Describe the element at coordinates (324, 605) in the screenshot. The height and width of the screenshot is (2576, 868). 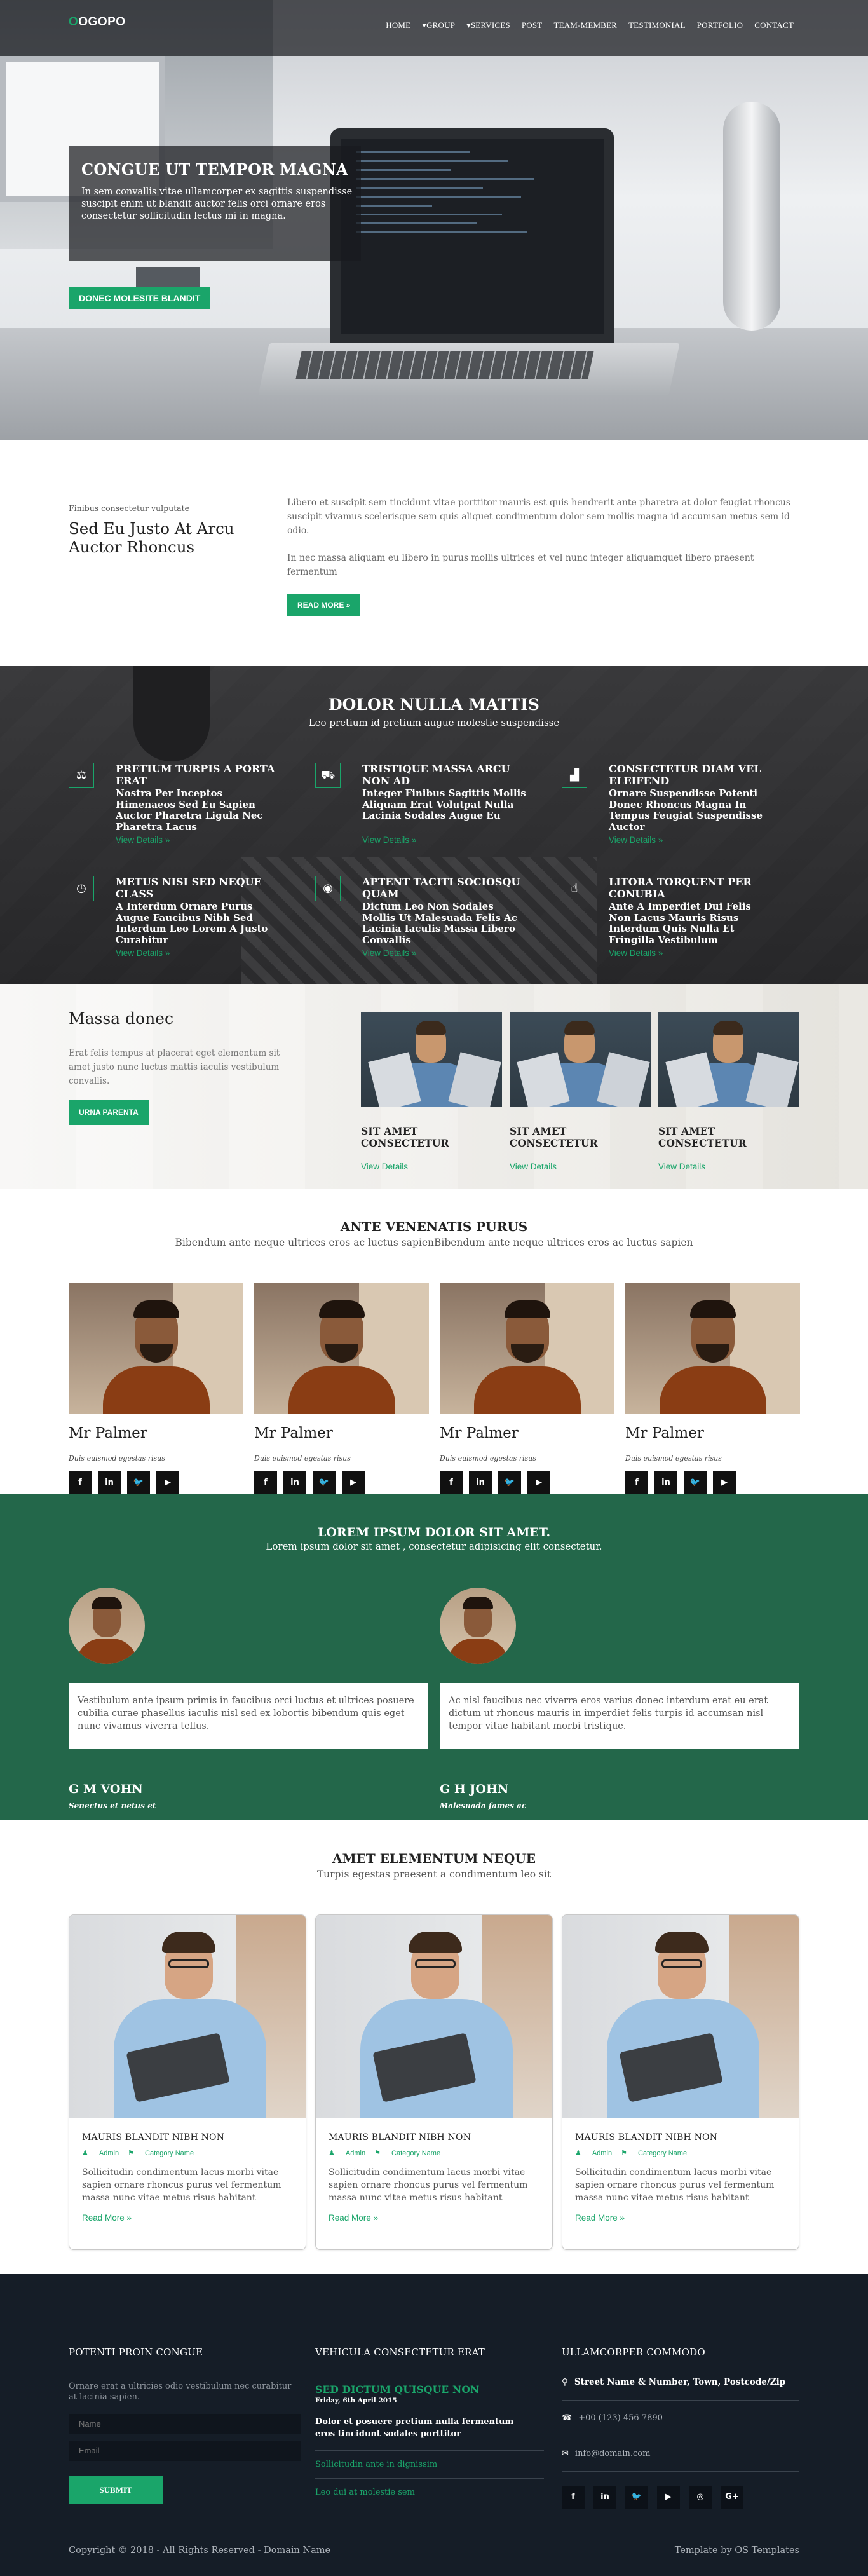
I see `read-more-button: READ MORE »` at that location.